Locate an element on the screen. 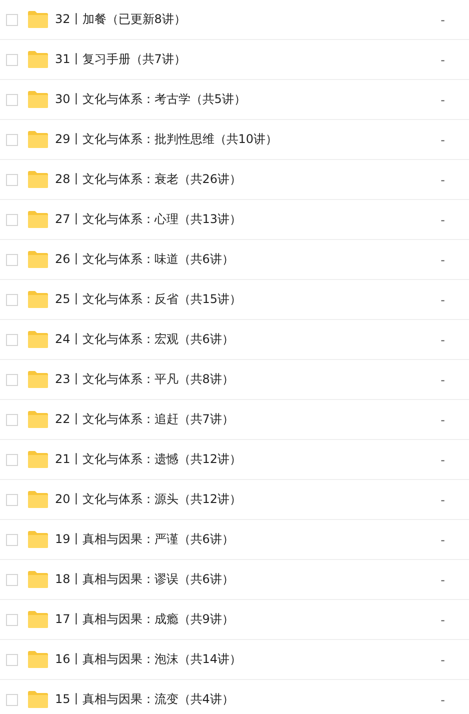  folder-name: 28丨文化与体系：衰老（共26讲） is located at coordinates (148, 179).